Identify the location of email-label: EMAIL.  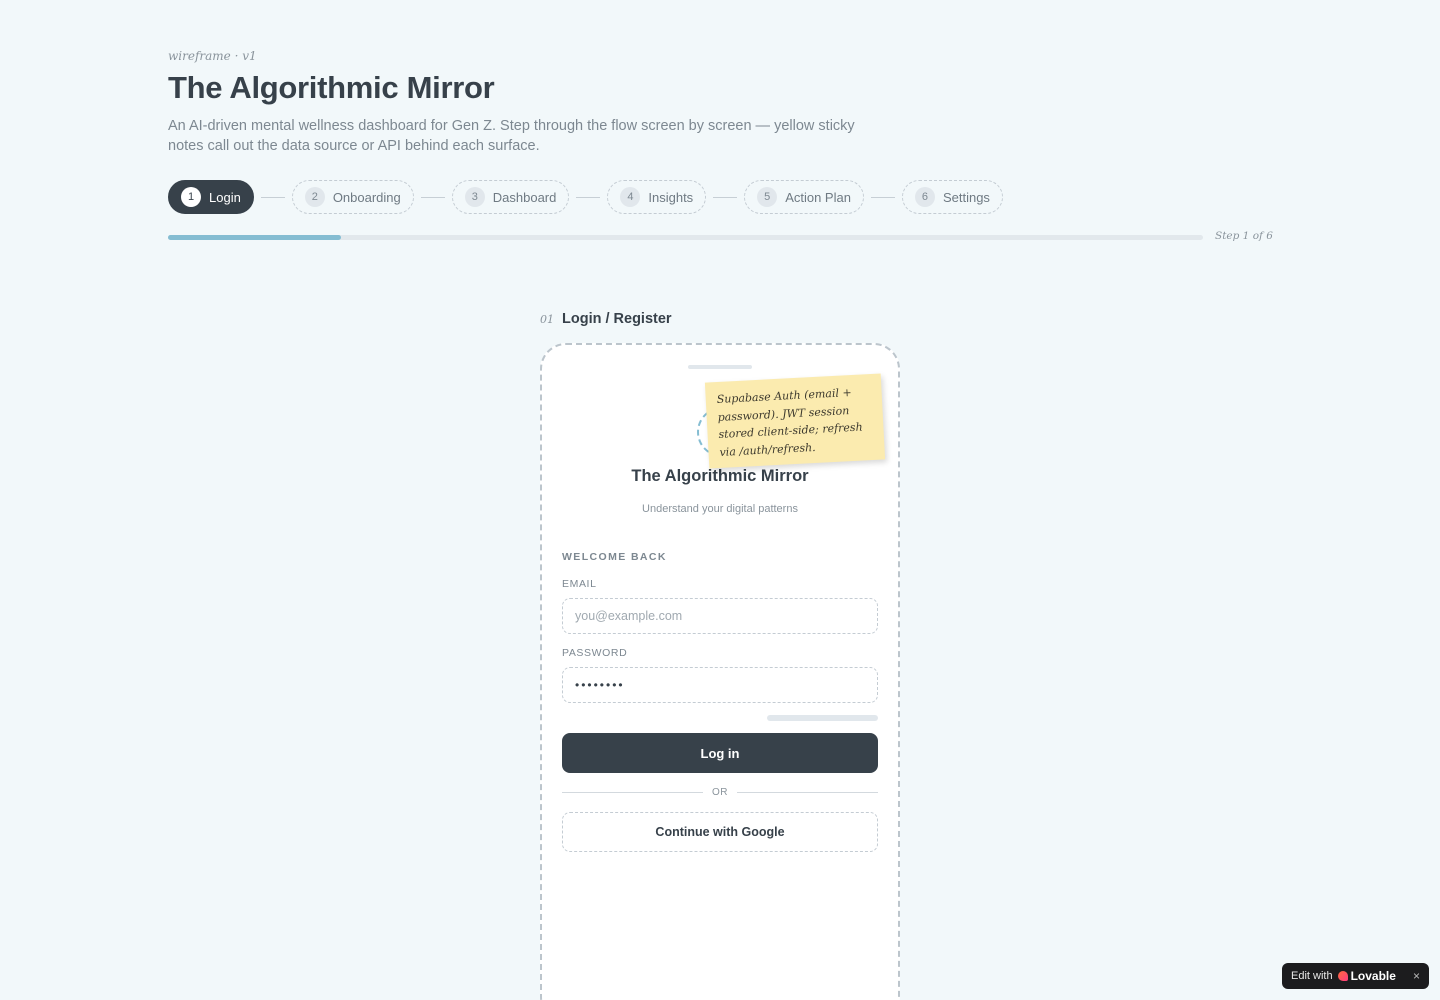
(579, 584).